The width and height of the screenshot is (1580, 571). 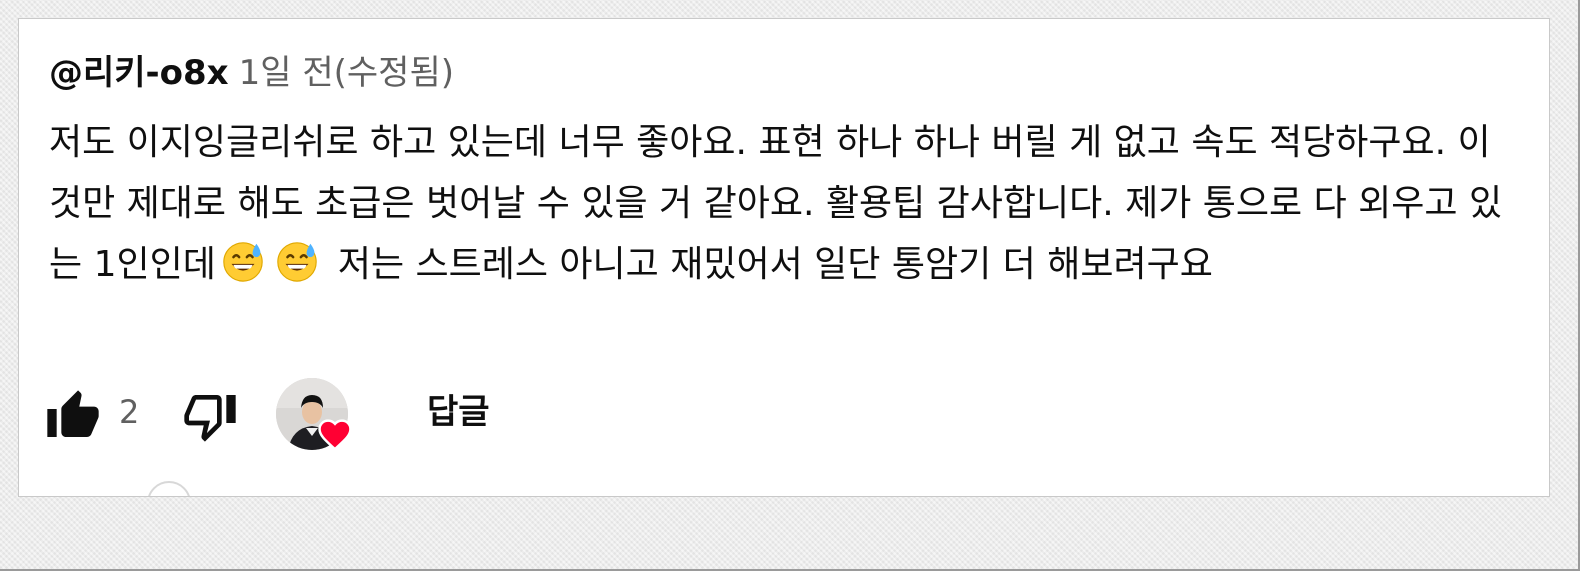 What do you see at coordinates (129, 412) in the screenshot?
I see `like-count: 2` at bounding box center [129, 412].